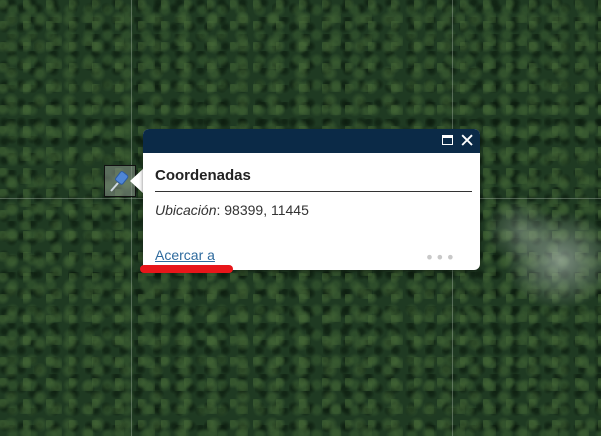 This screenshot has width=601, height=436. I want to click on more-options-icon: •••, so click(440, 257).